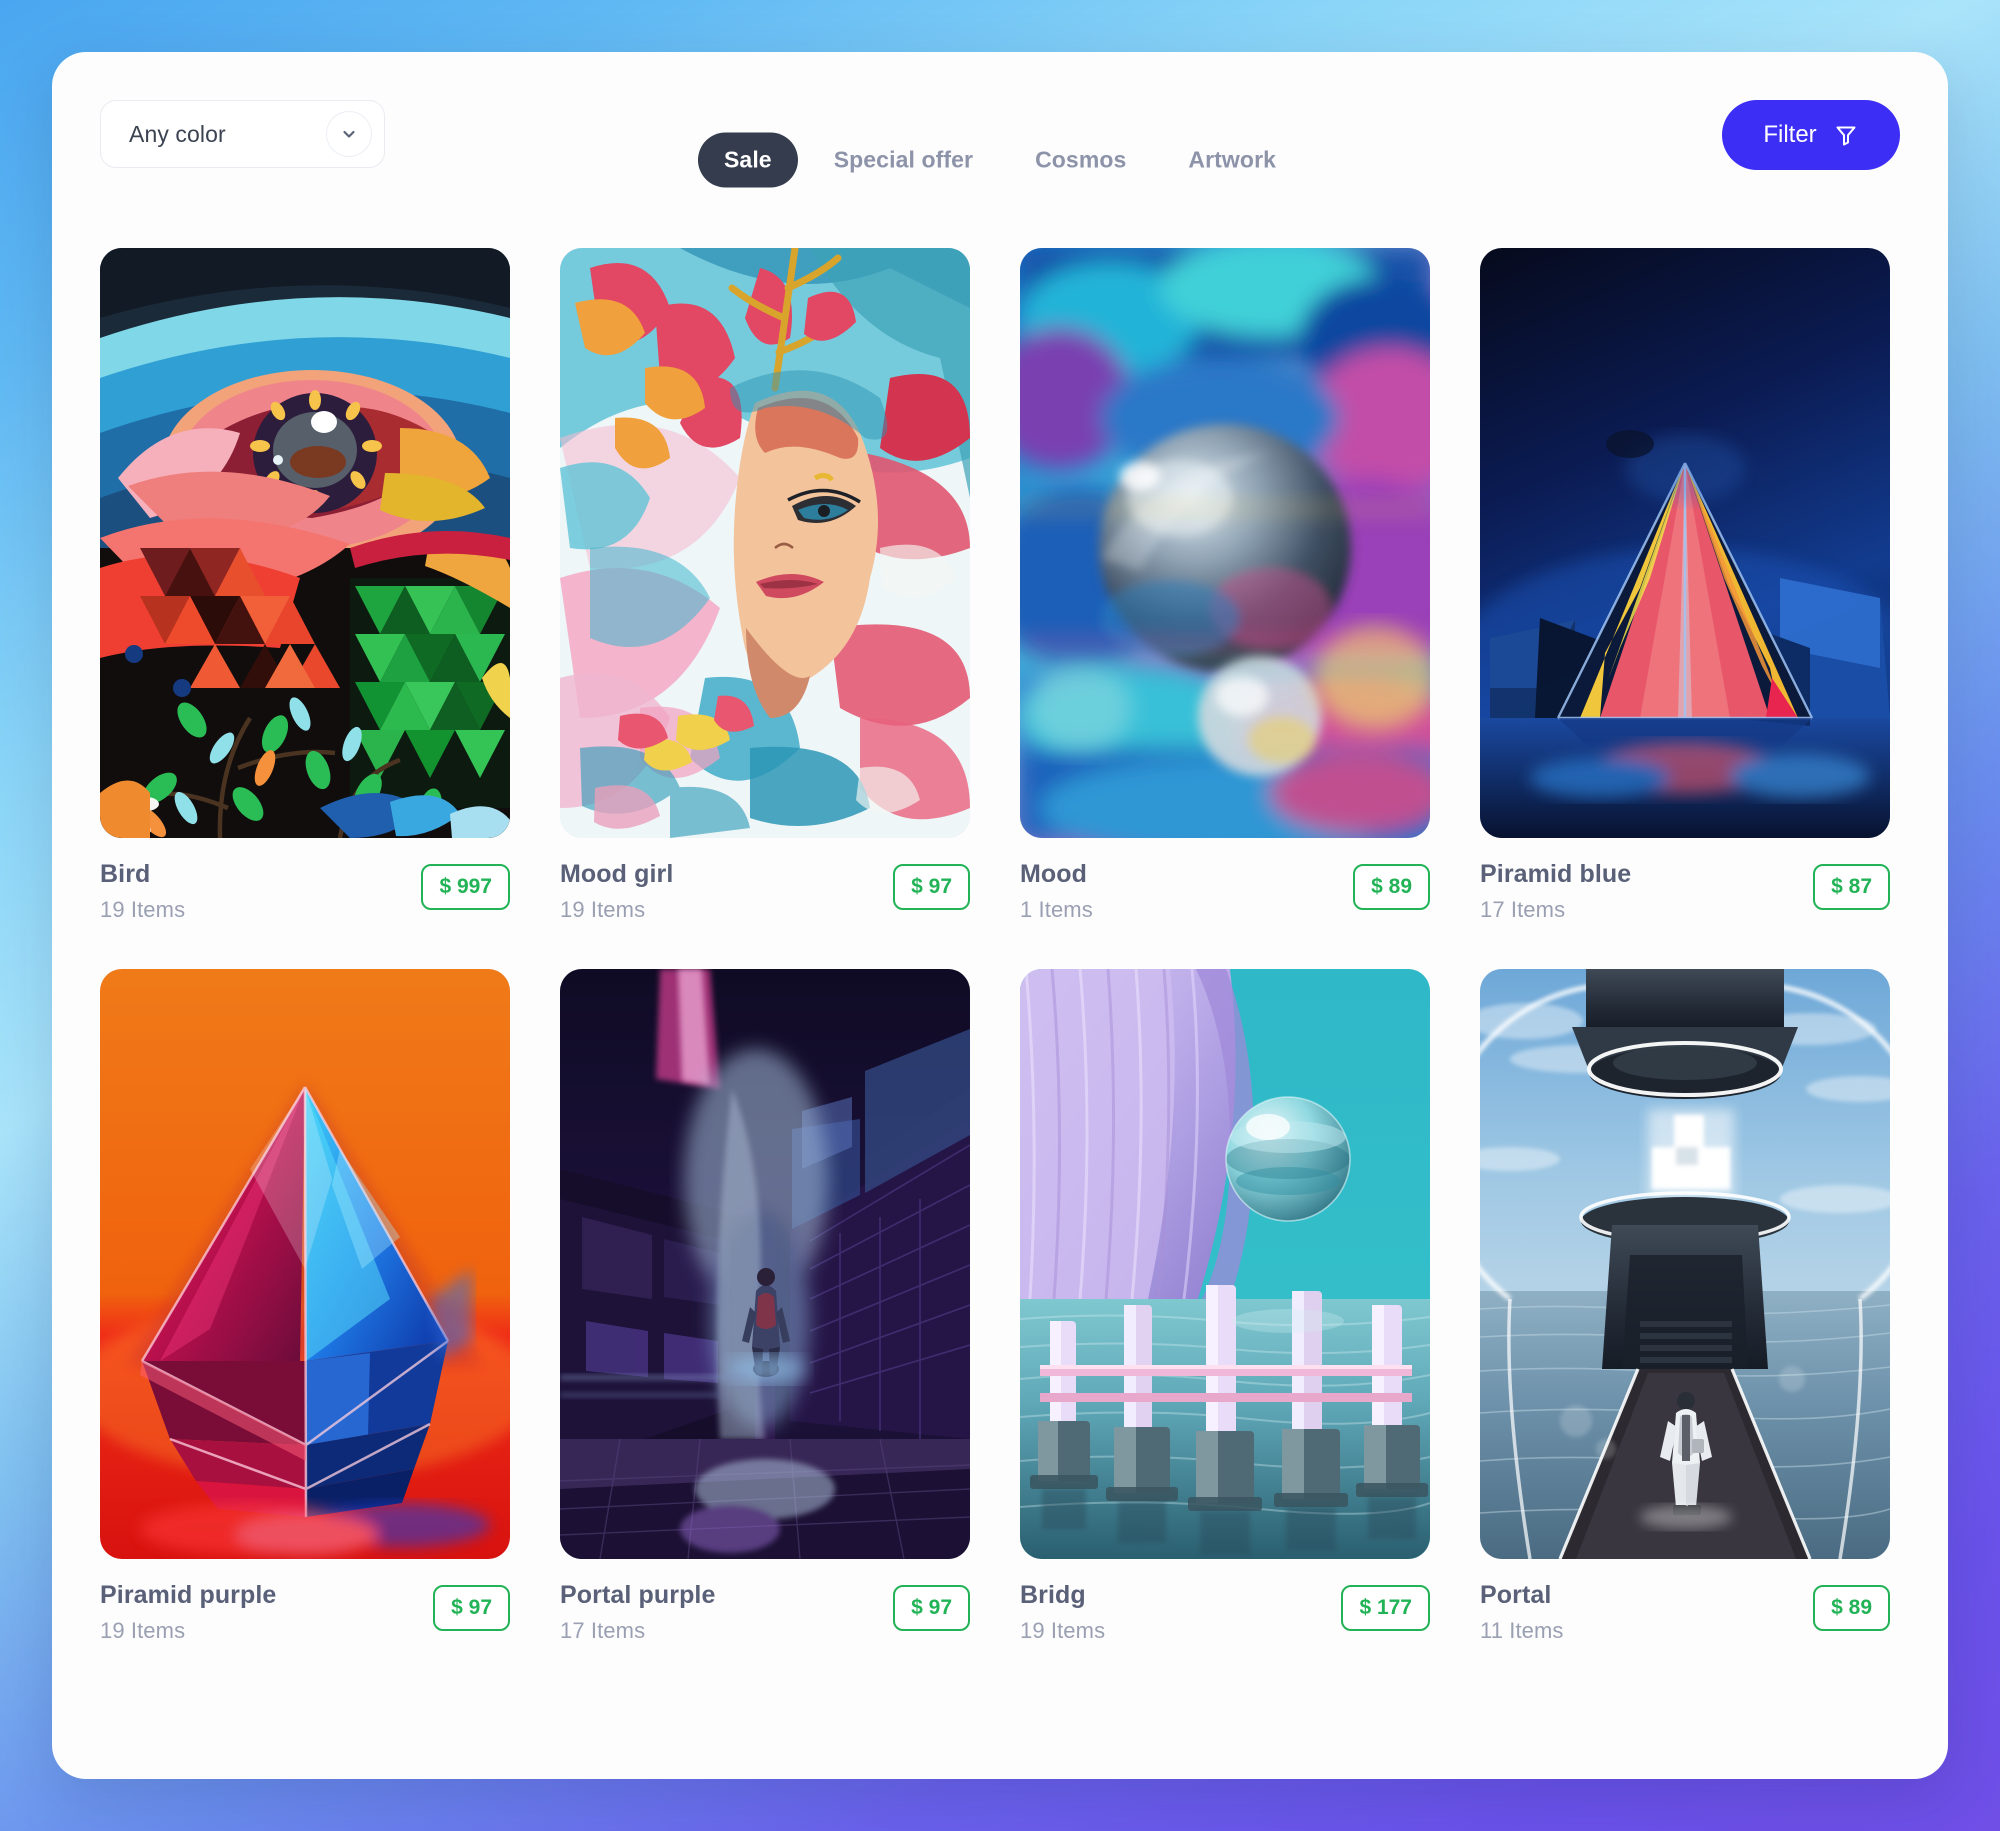  I want to click on filter-button-label: Filter, so click(1790, 134).